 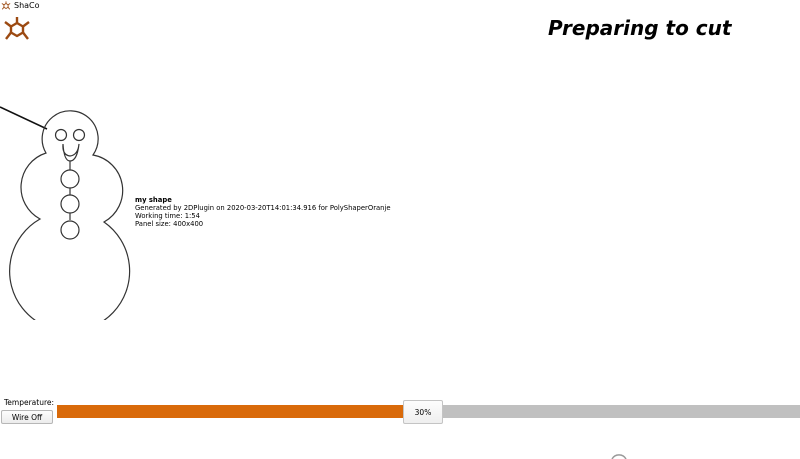 What do you see at coordinates (71, 152) in the screenshot?
I see `snowman-mouth` at bounding box center [71, 152].